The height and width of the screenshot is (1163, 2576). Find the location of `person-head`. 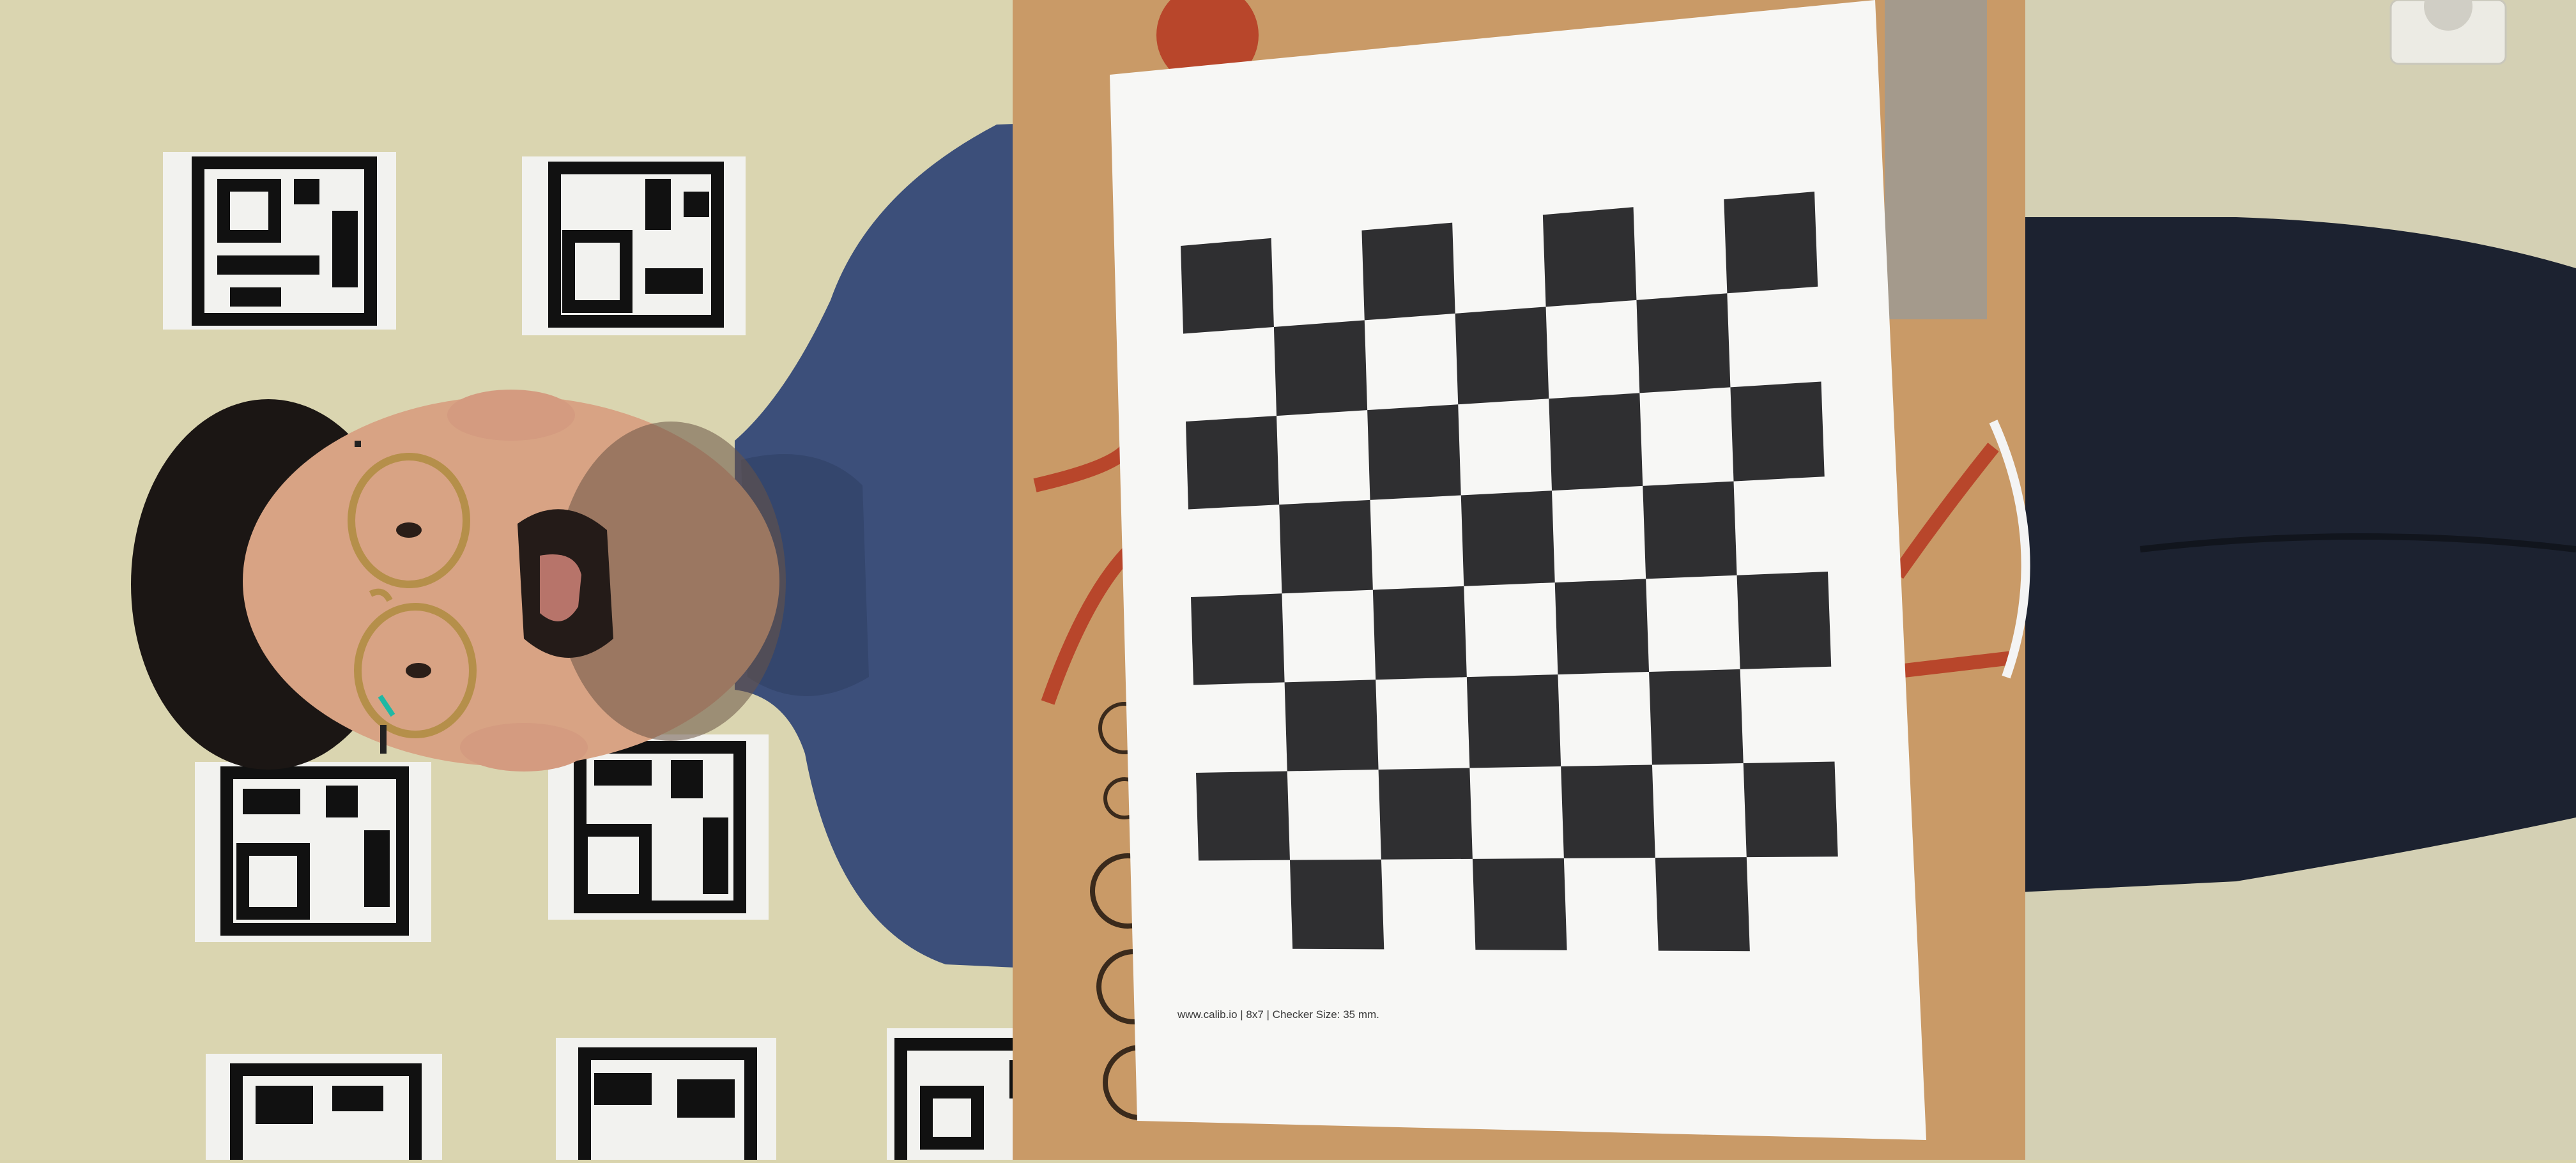

person-head is located at coordinates (458, 581).